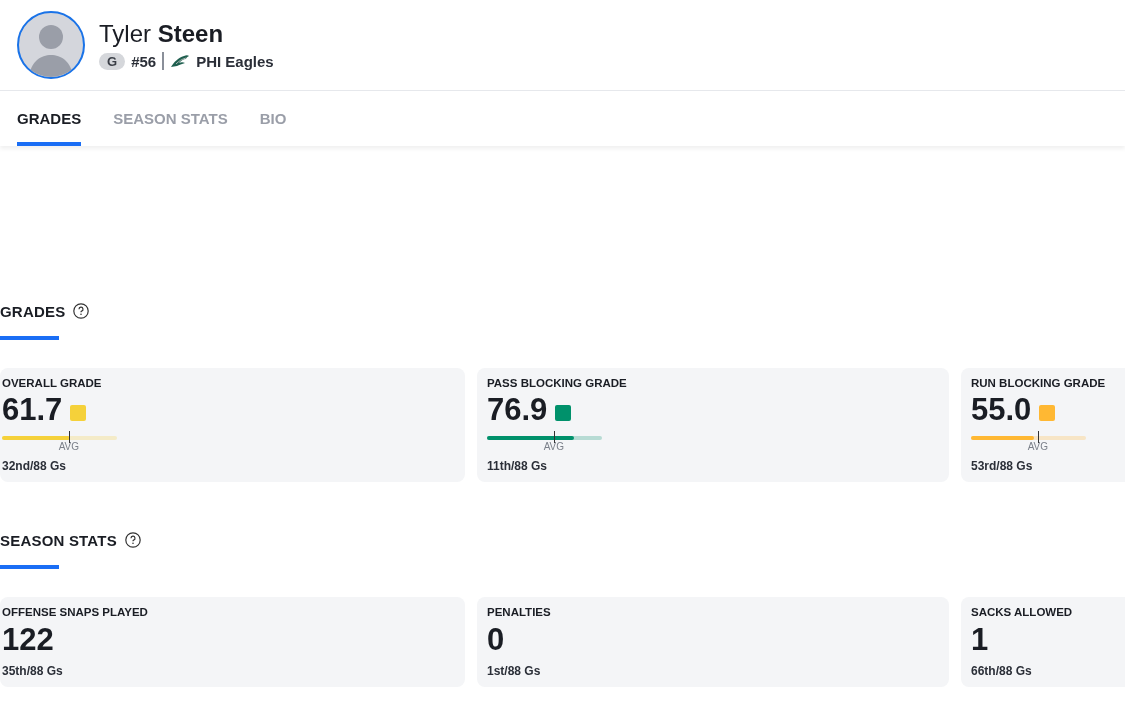 This screenshot has width=1125, height=711. Describe the element at coordinates (273, 118) in the screenshot. I see `tab: BIO` at that location.